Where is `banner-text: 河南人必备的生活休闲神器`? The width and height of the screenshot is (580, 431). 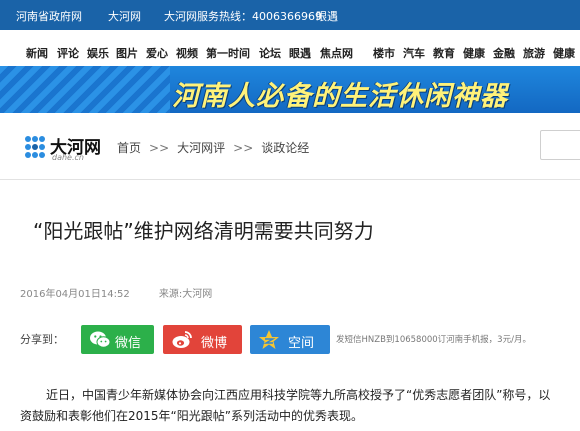
banner-text: 河南人必备的生活休闲神器 is located at coordinates (340, 96).